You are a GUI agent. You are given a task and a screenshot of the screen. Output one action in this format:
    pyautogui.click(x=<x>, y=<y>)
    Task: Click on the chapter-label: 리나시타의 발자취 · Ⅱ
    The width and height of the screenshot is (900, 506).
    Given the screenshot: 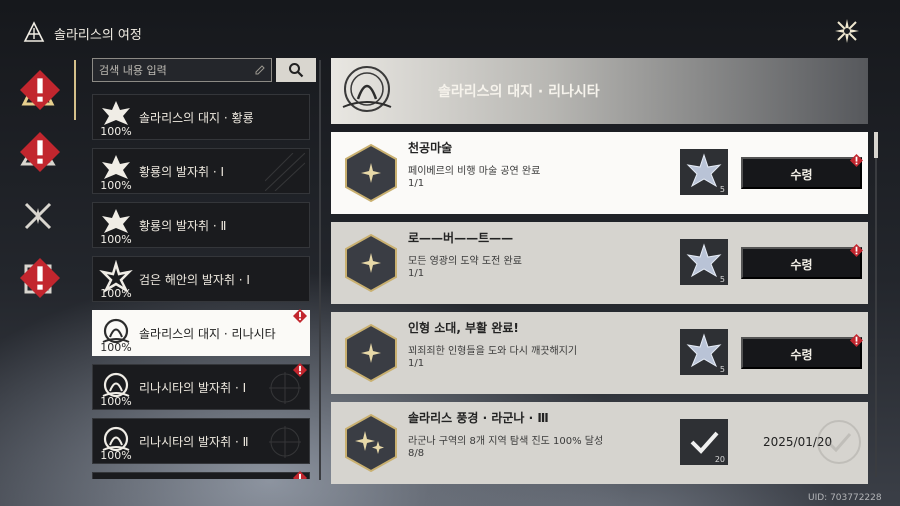 What is the action you would take?
    pyautogui.click(x=194, y=442)
    